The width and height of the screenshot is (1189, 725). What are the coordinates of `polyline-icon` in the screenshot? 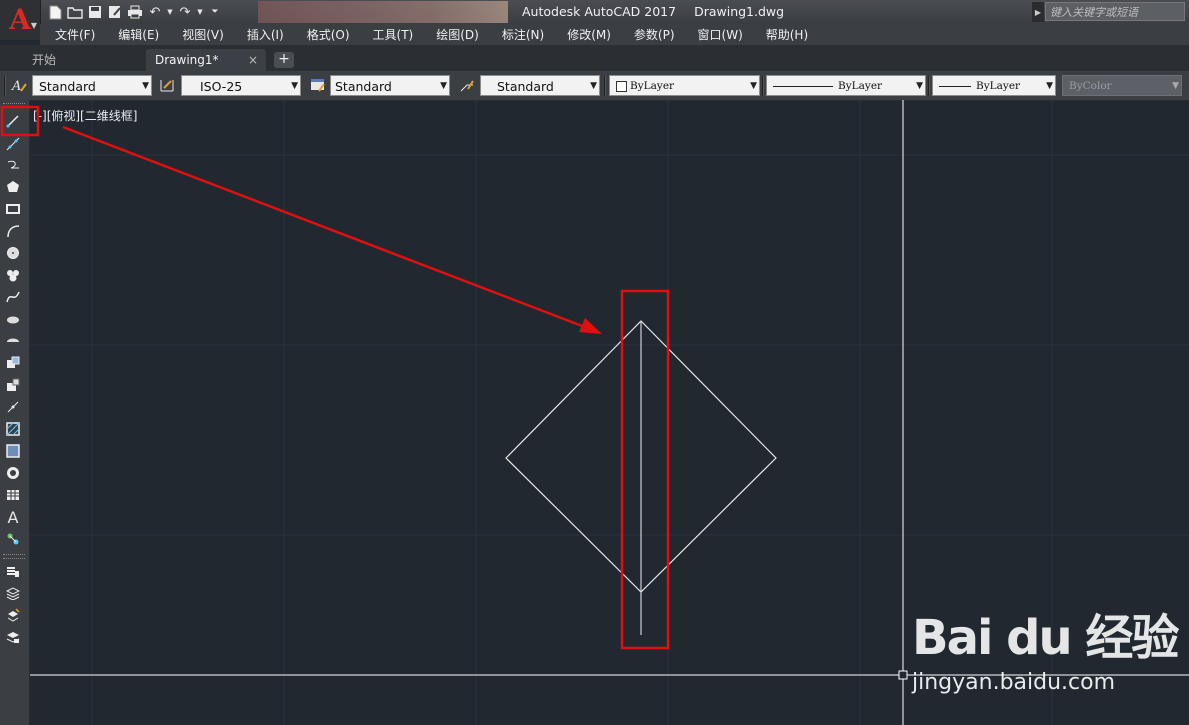 It's located at (13, 165).